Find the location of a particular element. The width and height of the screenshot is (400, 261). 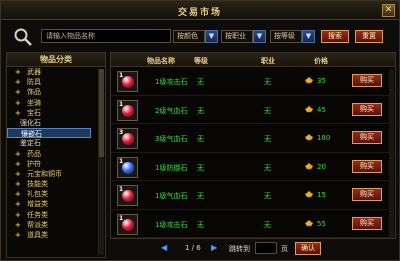

category-item: + 药品 is located at coordinates (56, 154).